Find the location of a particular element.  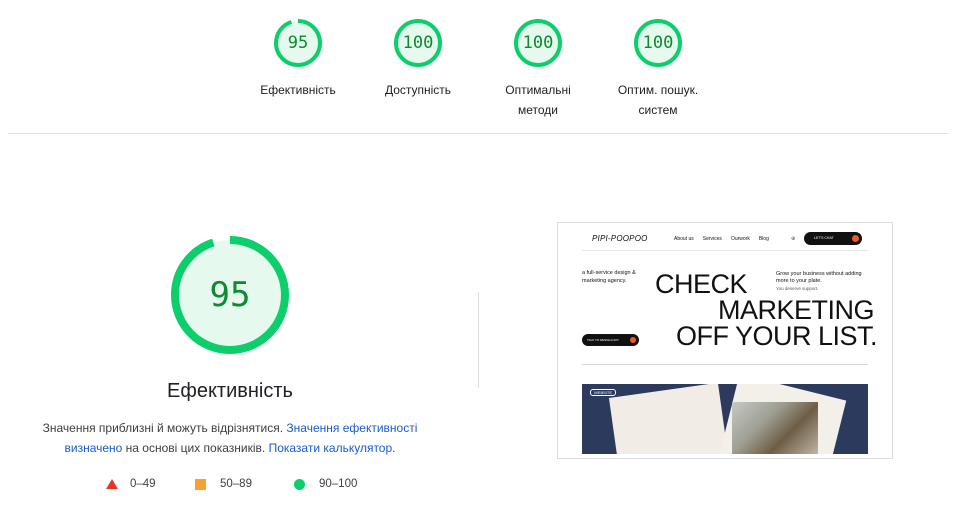

globe-icon: ⊕ is located at coordinates (793, 239).